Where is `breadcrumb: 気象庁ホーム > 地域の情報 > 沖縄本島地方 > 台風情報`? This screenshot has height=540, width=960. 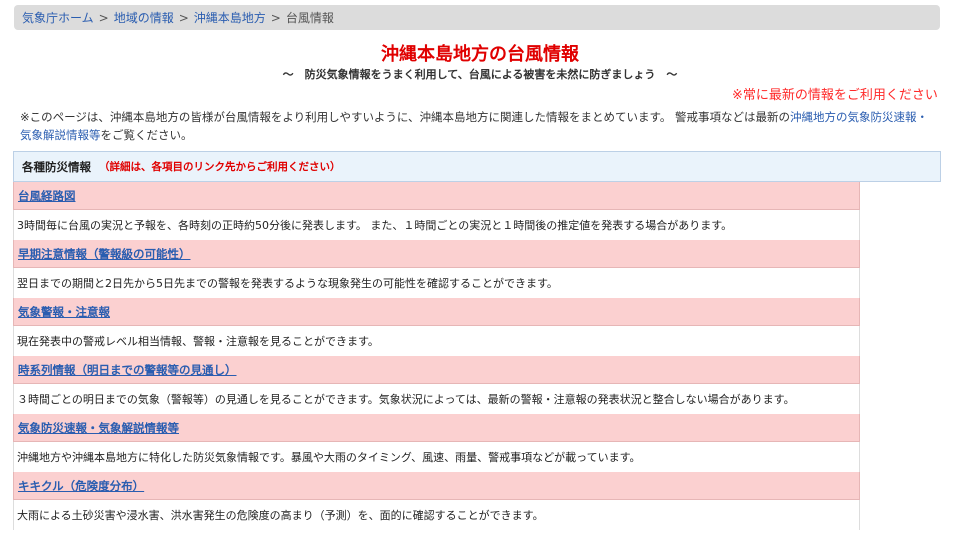
breadcrumb: 気象庁ホーム > 地域の情報 > 沖縄本島地方 > 台風情報 is located at coordinates (477, 17).